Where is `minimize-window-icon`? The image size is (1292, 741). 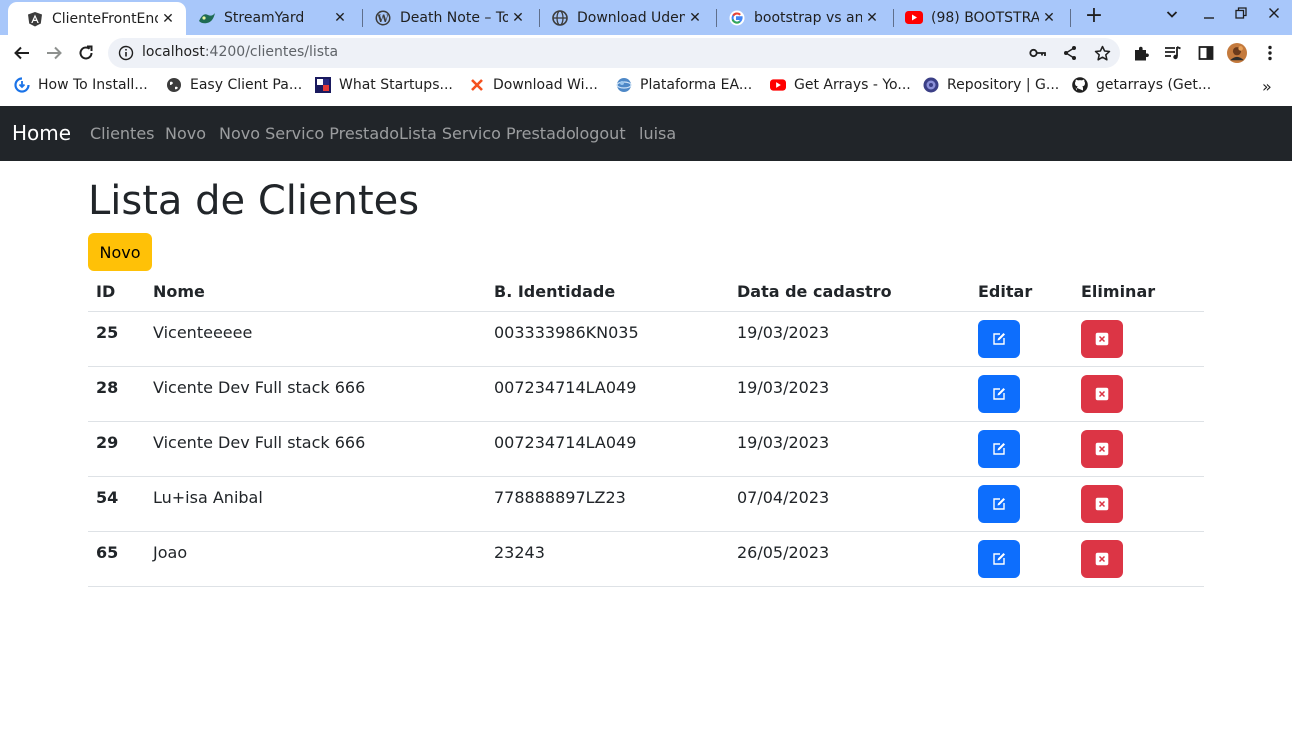 minimize-window-icon is located at coordinates (1209, 17).